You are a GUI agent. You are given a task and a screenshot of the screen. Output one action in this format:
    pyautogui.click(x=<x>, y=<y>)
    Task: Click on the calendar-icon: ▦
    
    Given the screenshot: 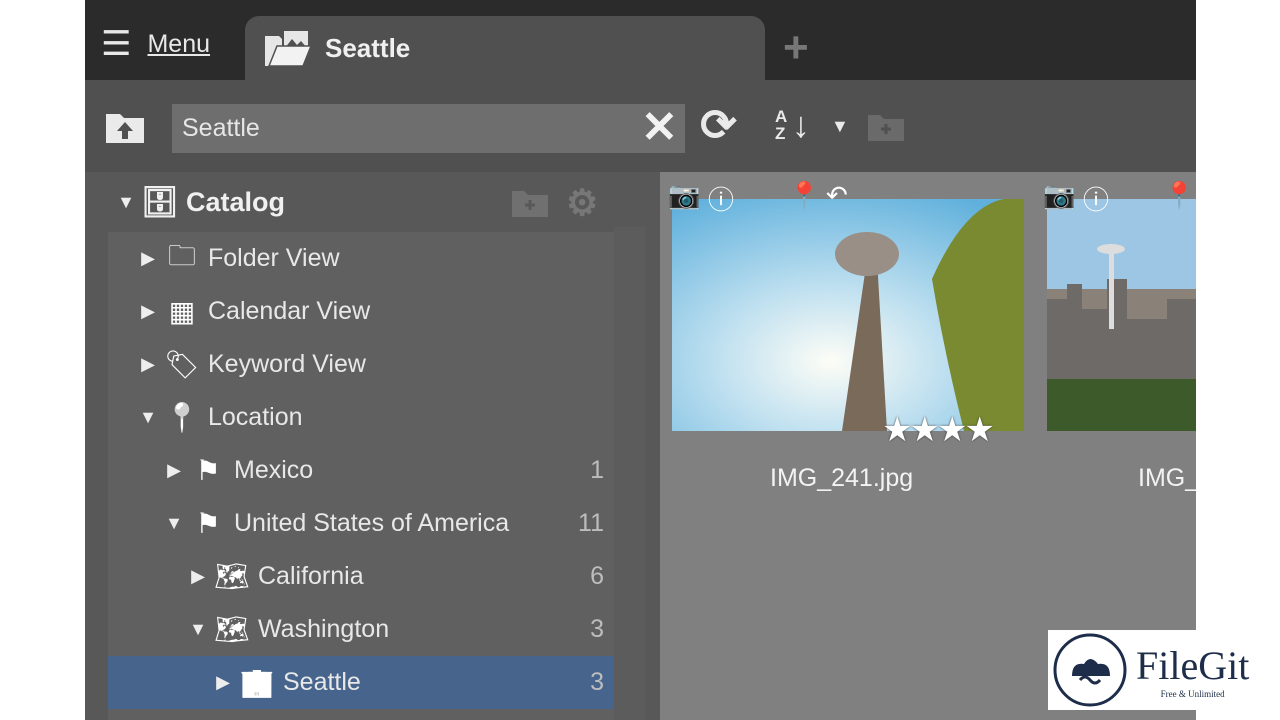 What is the action you would take?
    pyautogui.click(x=182, y=311)
    